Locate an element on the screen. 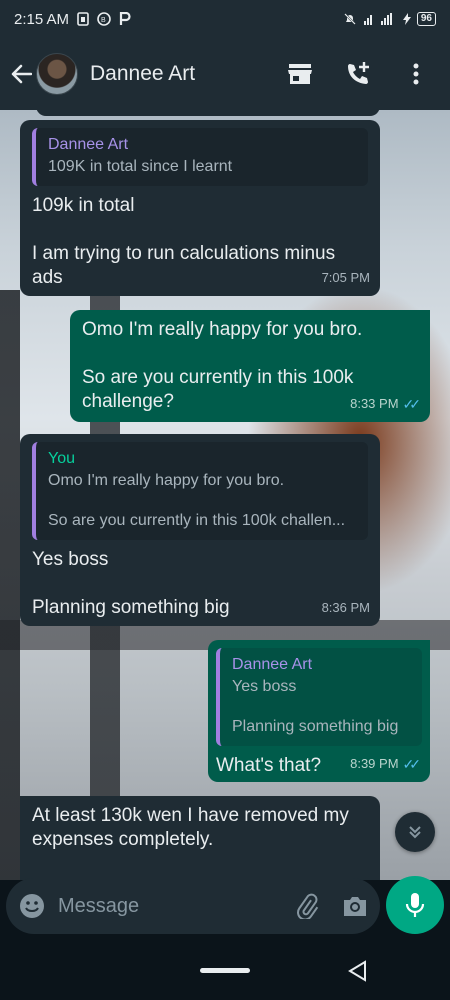  message-composer is located at coordinates (193, 906).